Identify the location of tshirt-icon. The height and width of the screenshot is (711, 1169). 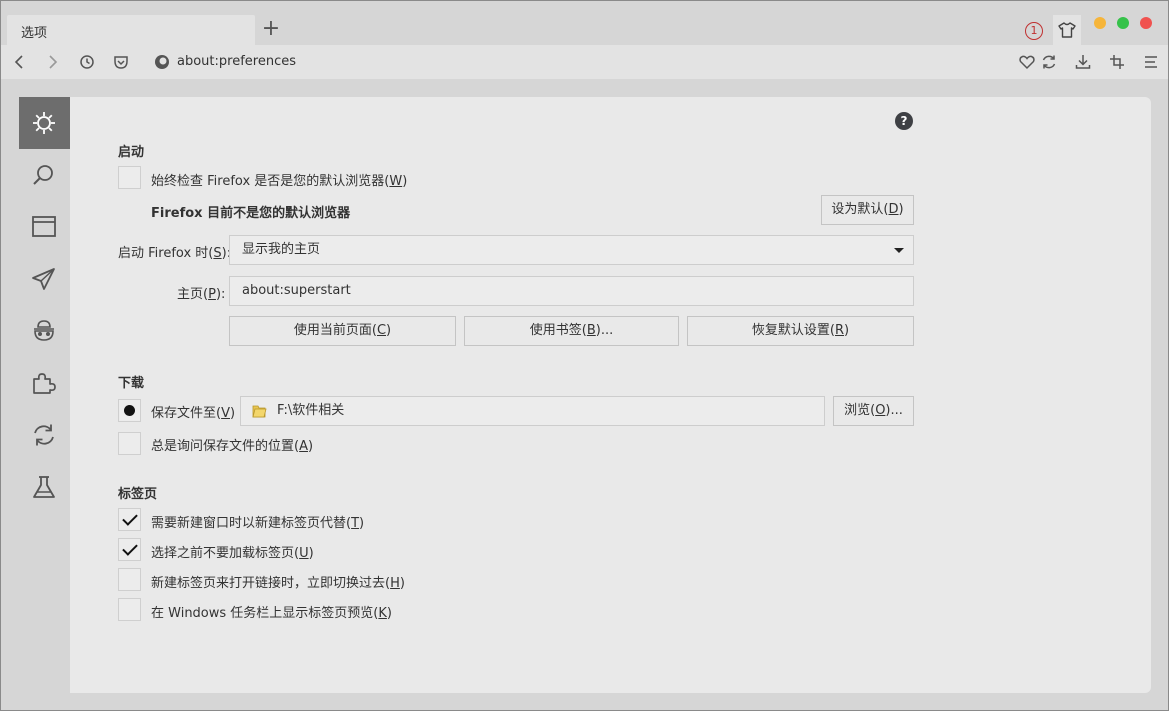
(1067, 30).